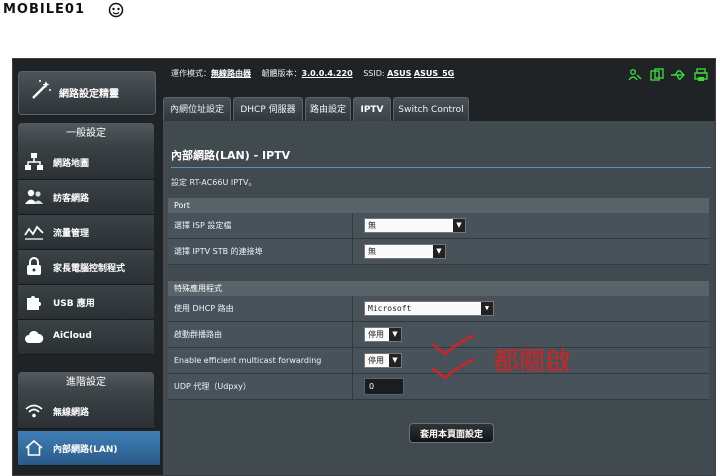 The image size is (720, 476). I want to click on page-title: 內部網路(LAN) - IPTV, so click(231, 155).